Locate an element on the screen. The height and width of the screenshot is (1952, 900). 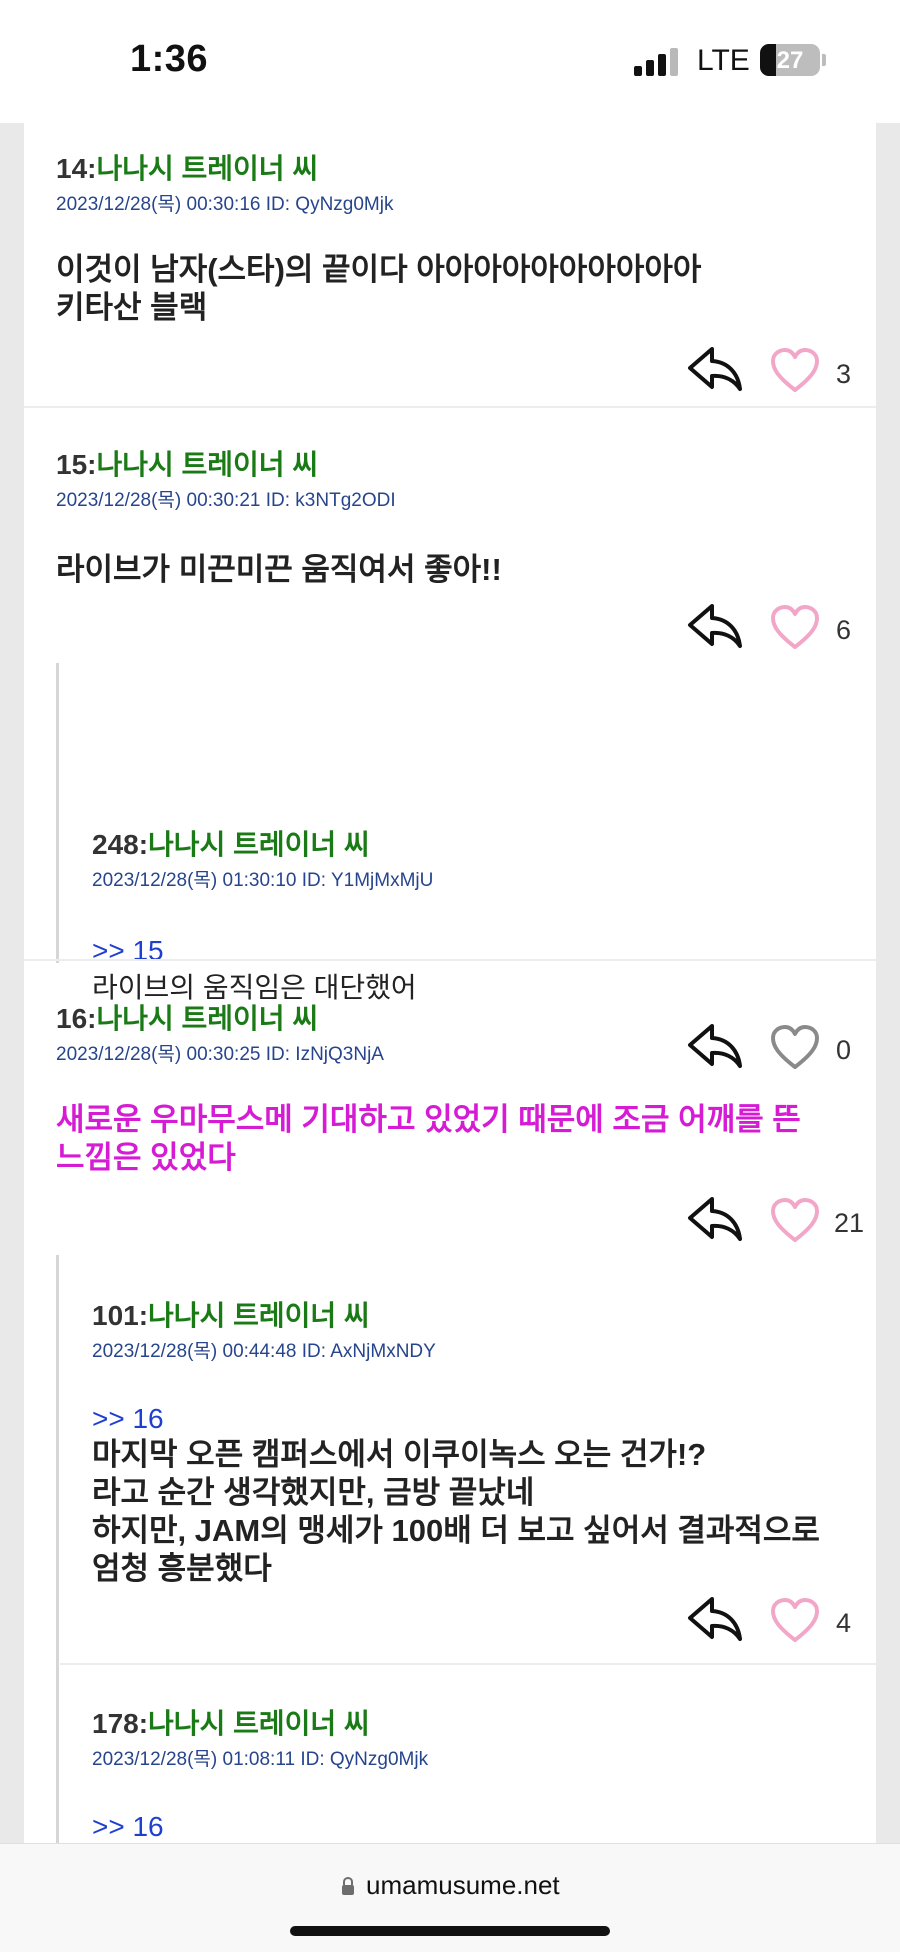
reply-thread-line is located at coordinates (57, 1549).